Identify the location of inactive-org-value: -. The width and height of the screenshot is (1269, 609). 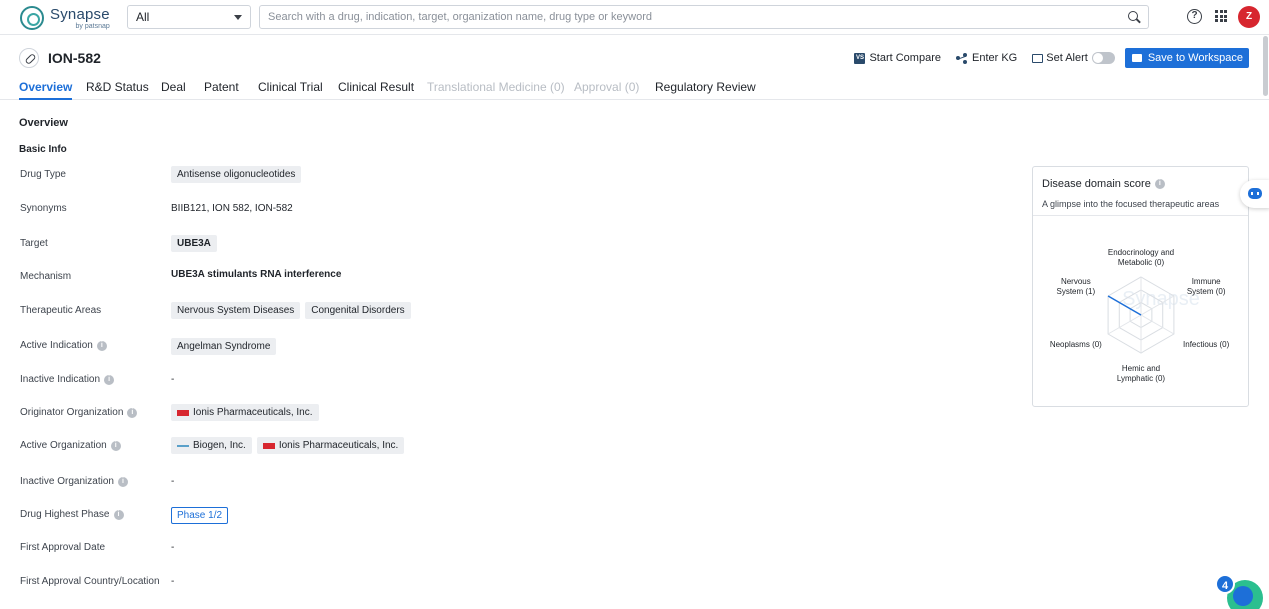
(172, 481).